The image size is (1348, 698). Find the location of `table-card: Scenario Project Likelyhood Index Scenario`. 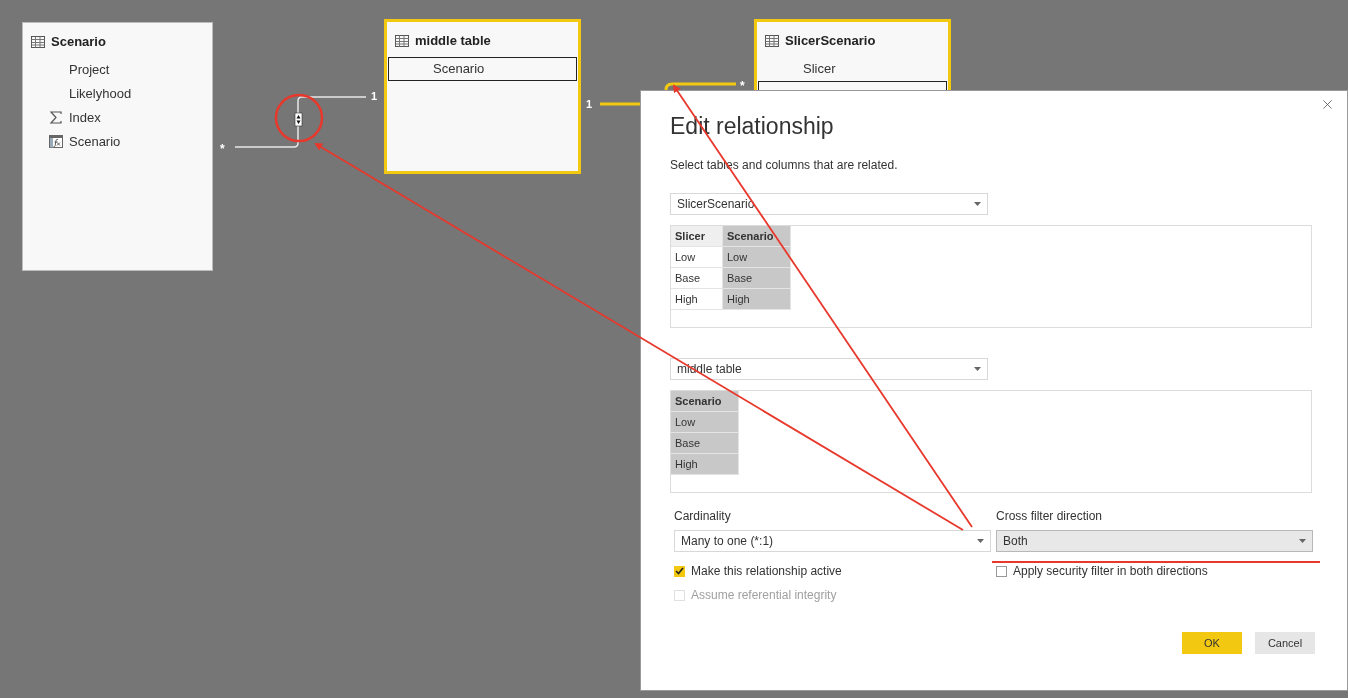

table-card: Scenario Project Likelyhood Index Scenario is located at coordinates (117, 146).